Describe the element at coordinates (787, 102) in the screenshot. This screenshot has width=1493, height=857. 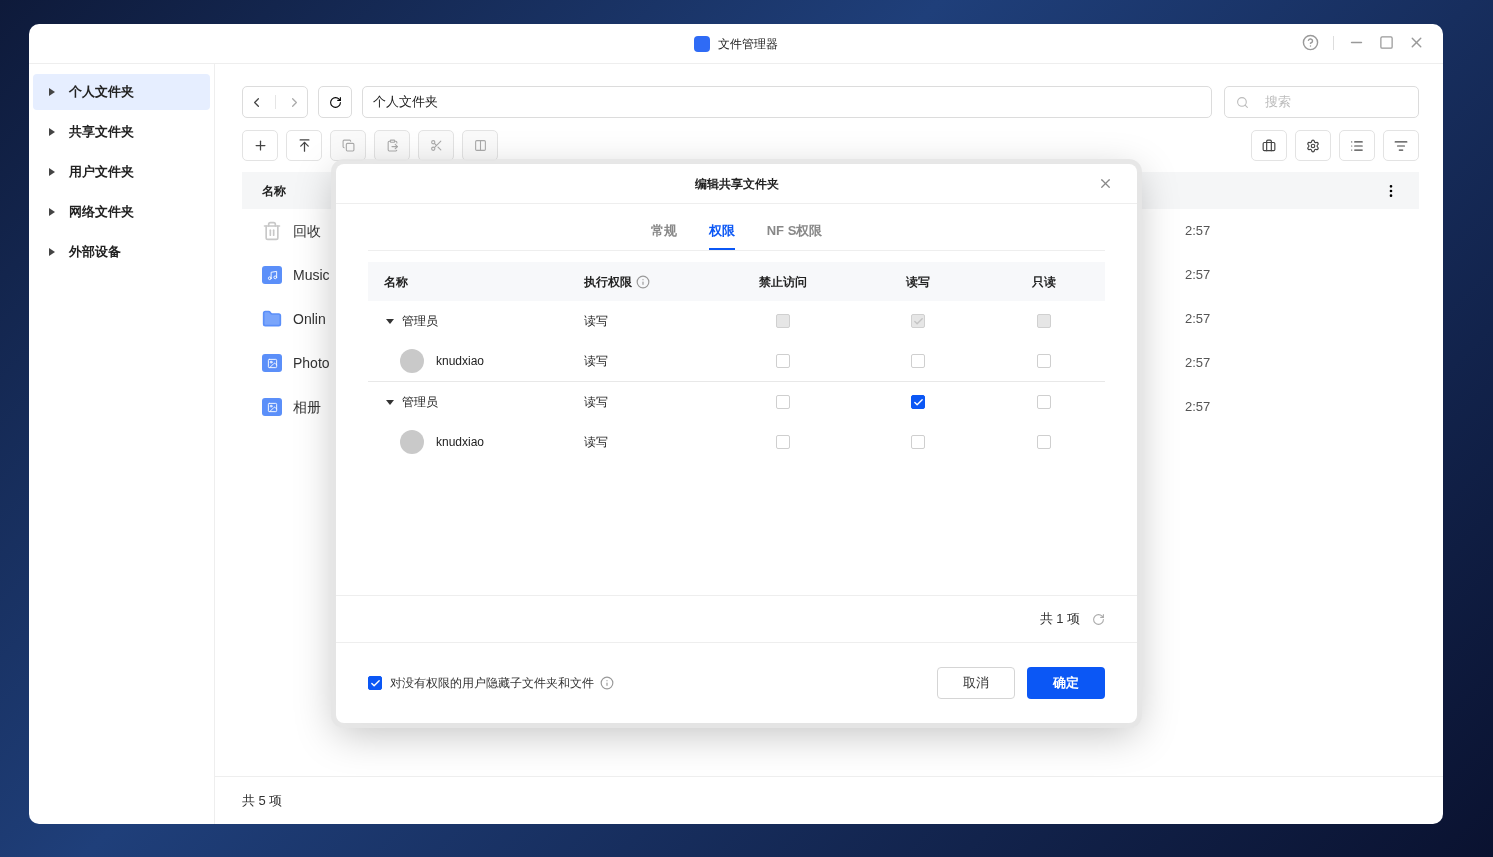
I see `path-field: 个人文件夹` at that location.